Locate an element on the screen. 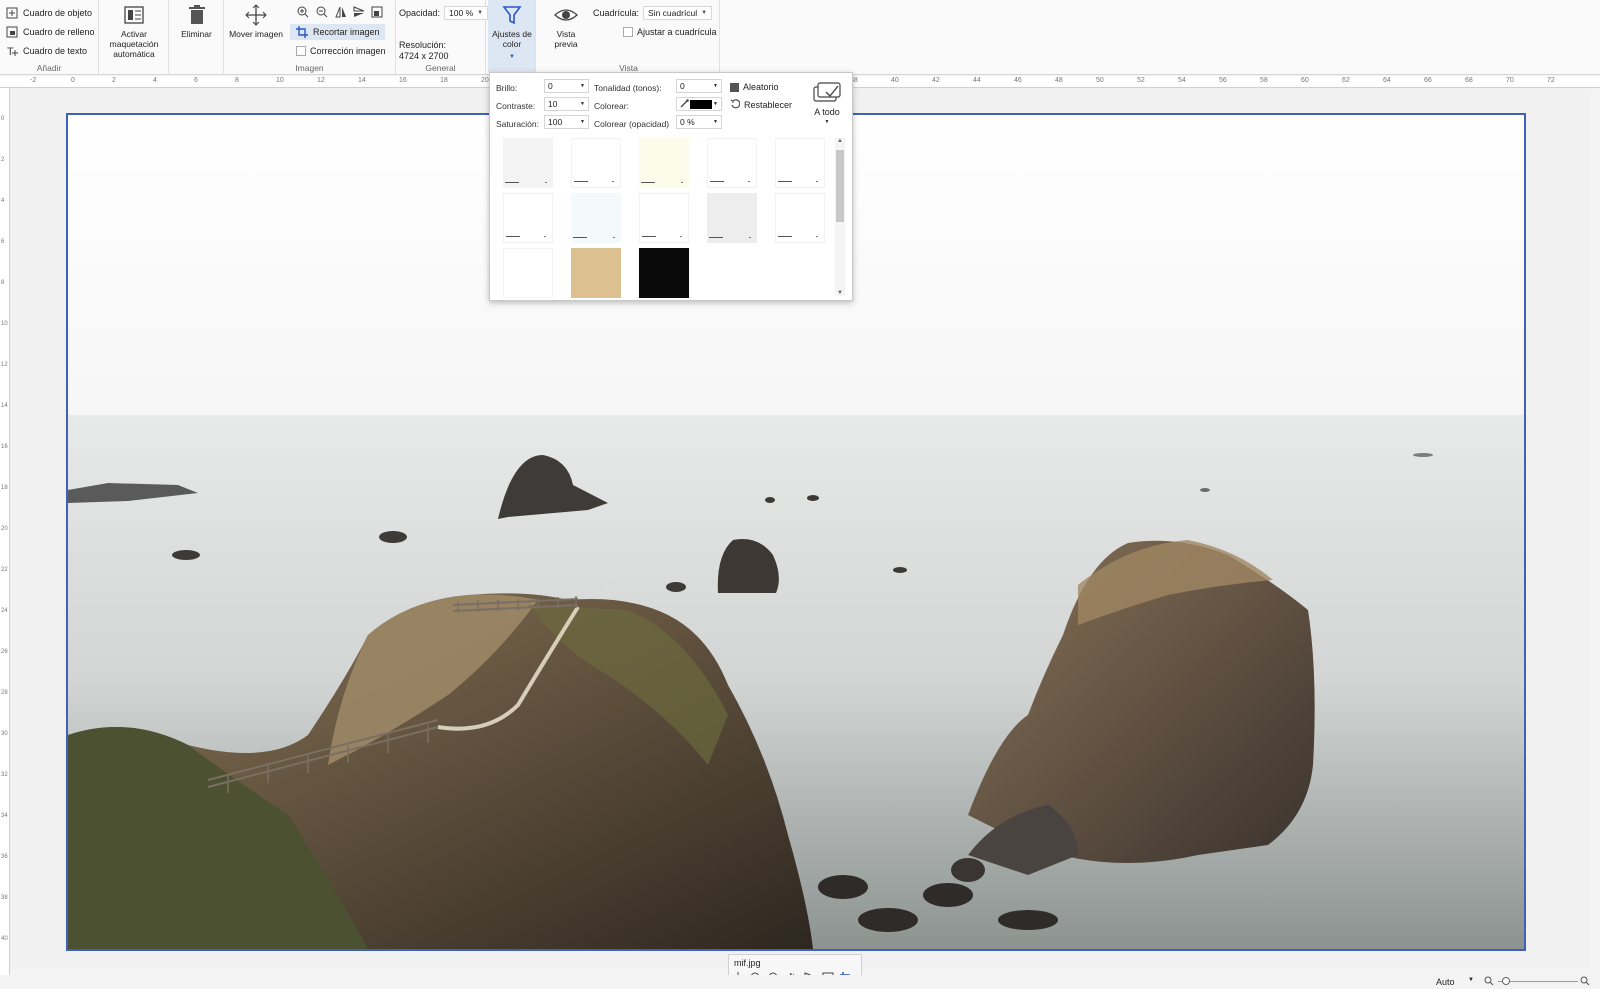 This screenshot has width=1600, height=989. flip-horizontal-icon is located at coordinates (341, 12).